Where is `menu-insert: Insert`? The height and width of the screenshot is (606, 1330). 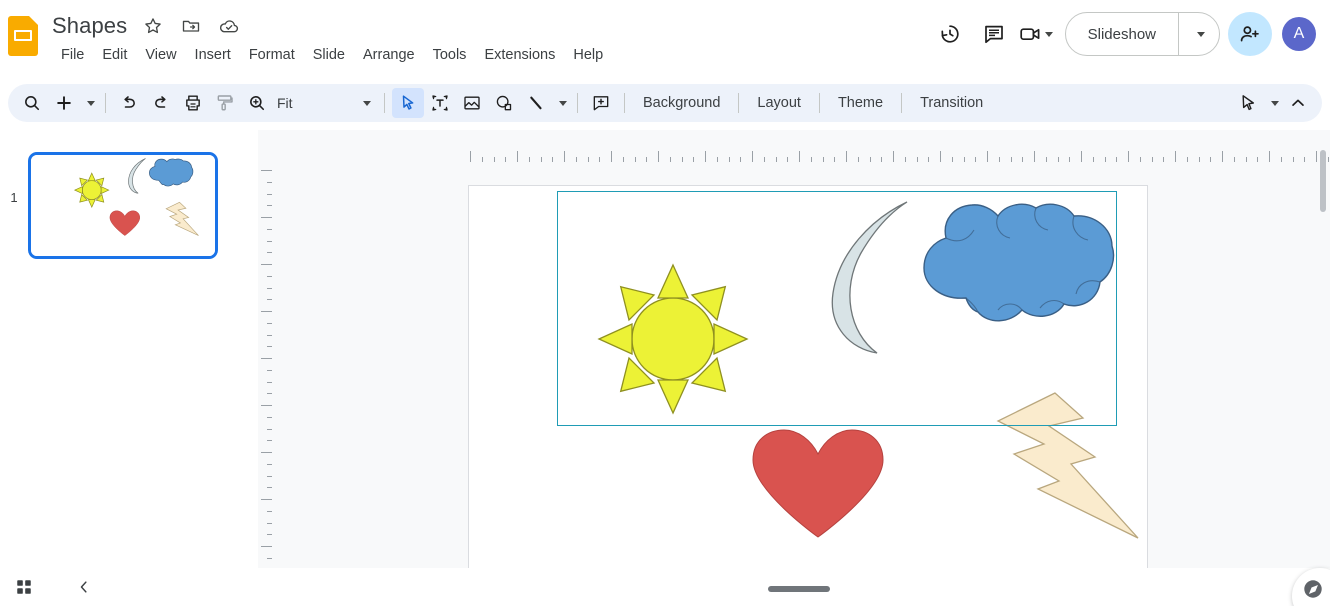
menu-insert: Insert is located at coordinates (213, 55).